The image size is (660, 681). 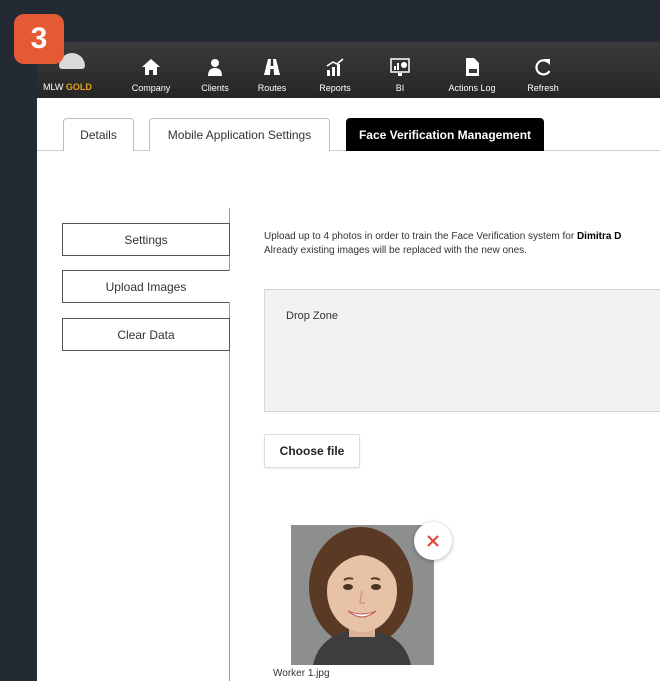 I want to click on remove-image-button, so click(x=433, y=541).